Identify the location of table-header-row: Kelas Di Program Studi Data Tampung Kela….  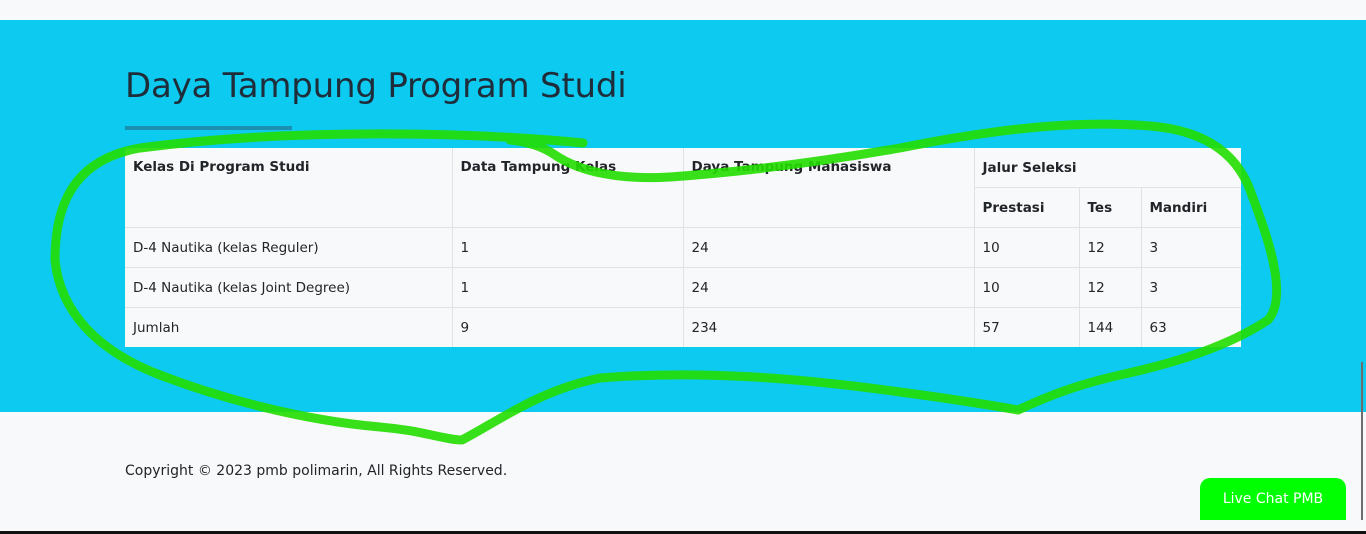
(683, 188).